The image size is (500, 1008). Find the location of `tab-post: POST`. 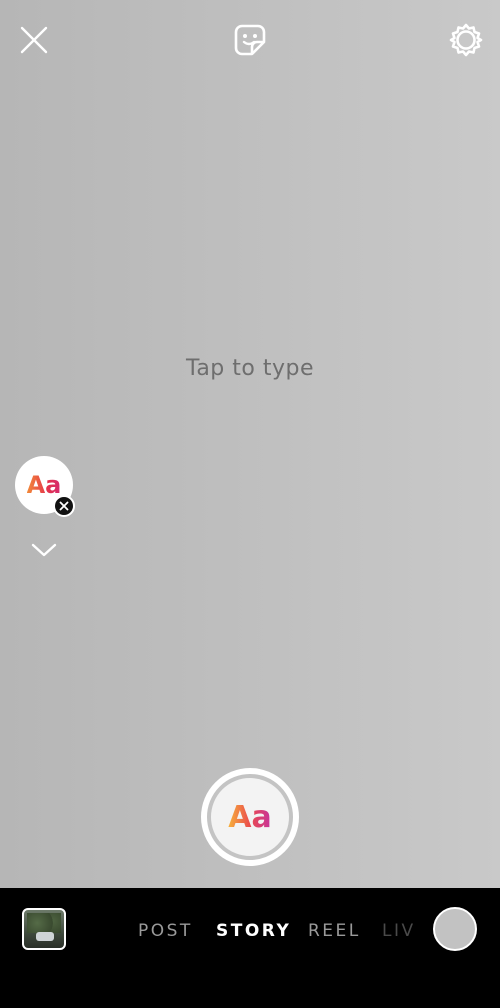

tab-post: POST is located at coordinates (177, 931).